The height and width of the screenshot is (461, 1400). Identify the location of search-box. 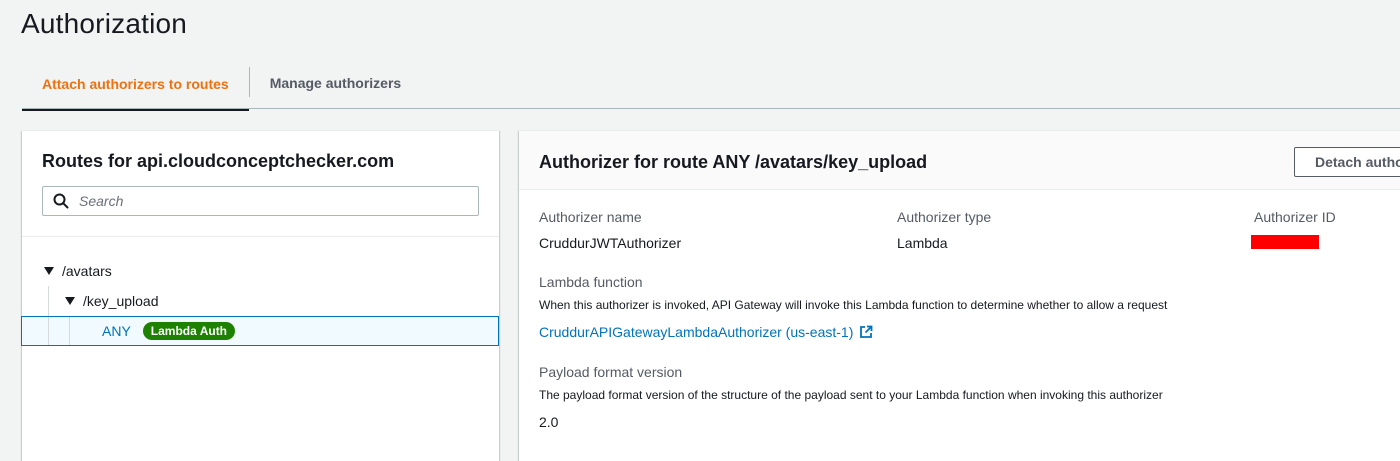
(260, 201).